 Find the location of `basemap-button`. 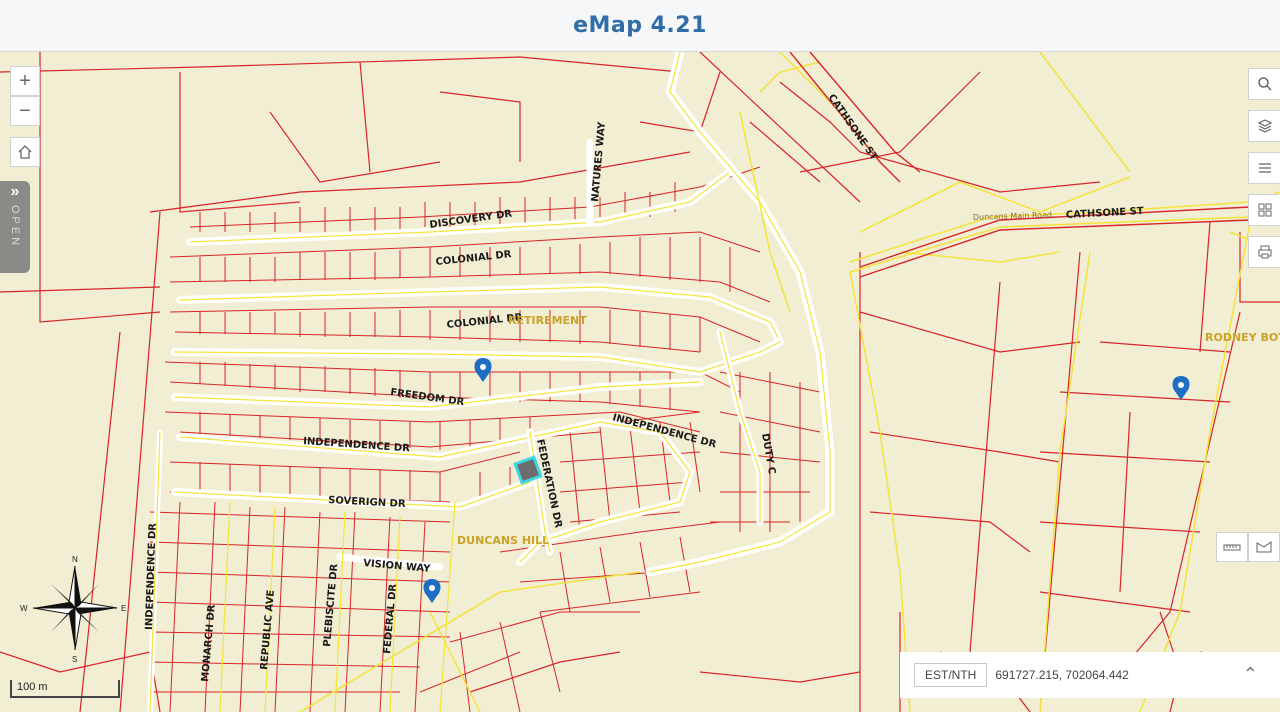

basemap-button is located at coordinates (1264, 210).